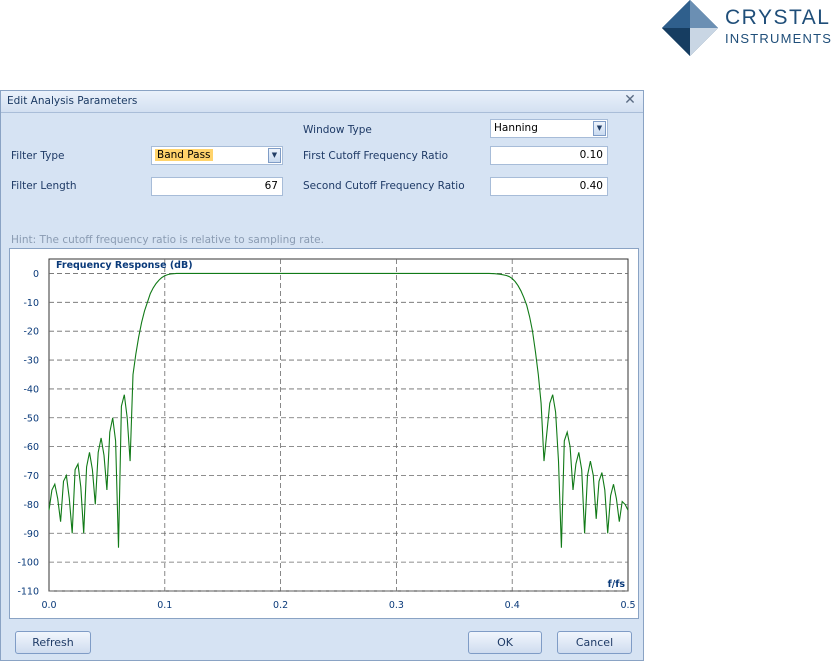 The width and height of the screenshot is (838, 664). Describe the element at coordinates (690, 28) in the screenshot. I see `diamond-logo-icon` at that location.